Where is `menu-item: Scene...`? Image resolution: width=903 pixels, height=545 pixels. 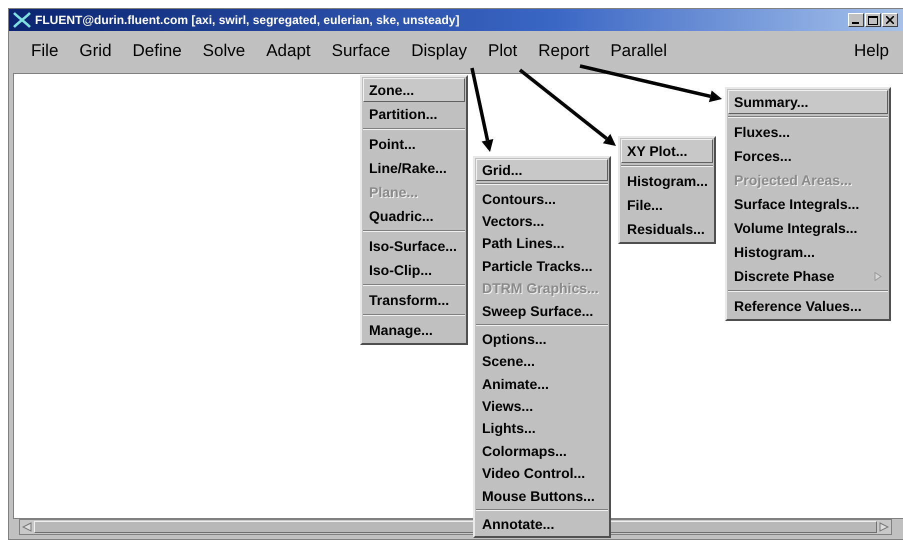
menu-item: Scene... is located at coordinates (542, 361).